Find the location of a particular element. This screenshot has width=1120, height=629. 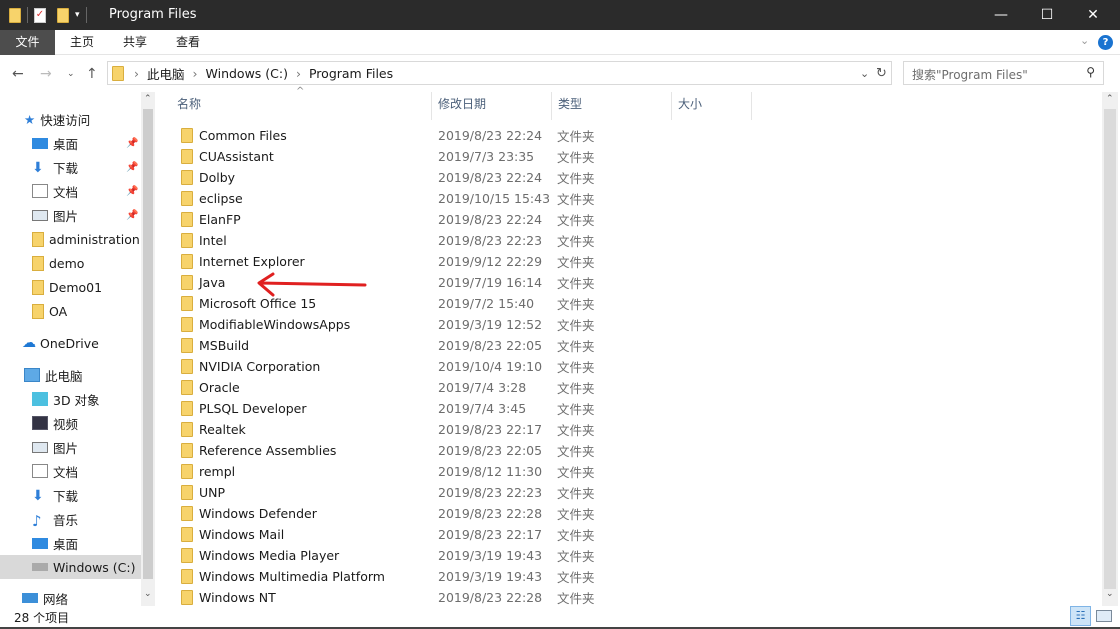

sidebar-item: 图片 📌 is located at coordinates (70, 215).